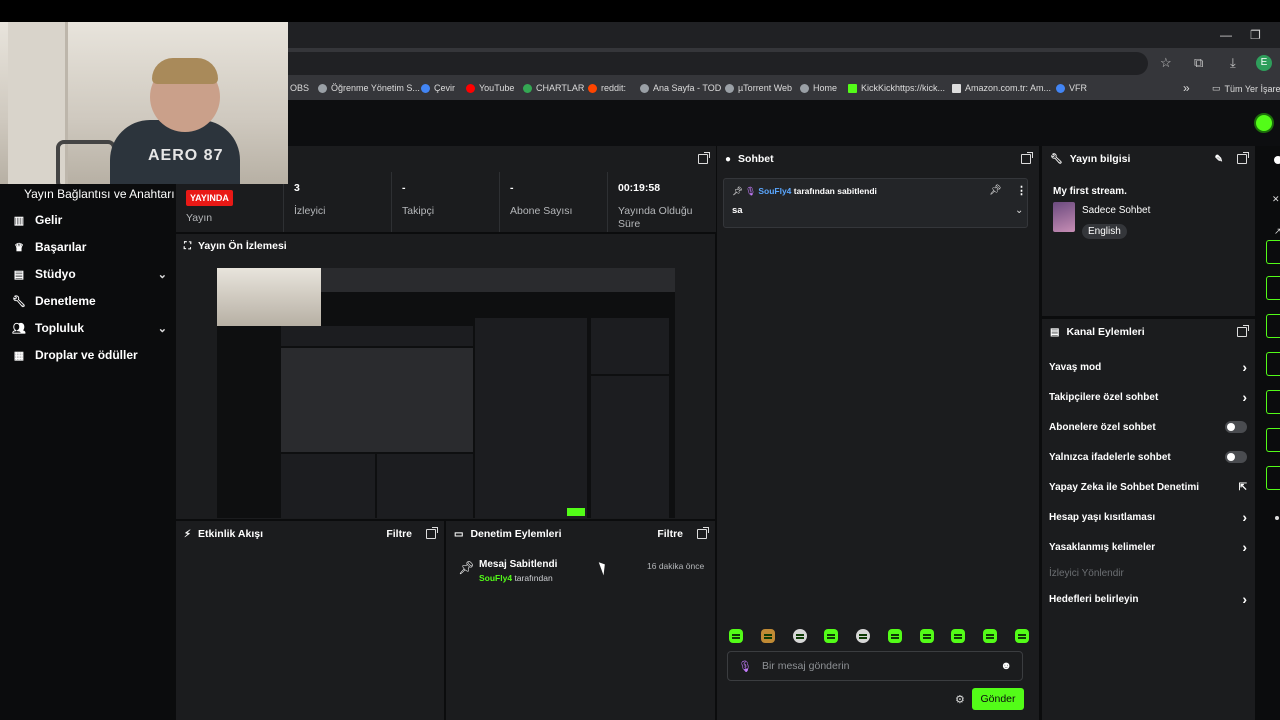 The image size is (1280, 720). Describe the element at coordinates (495, 578) in the screenshot. I see `entry-user: SouFly4` at that location.